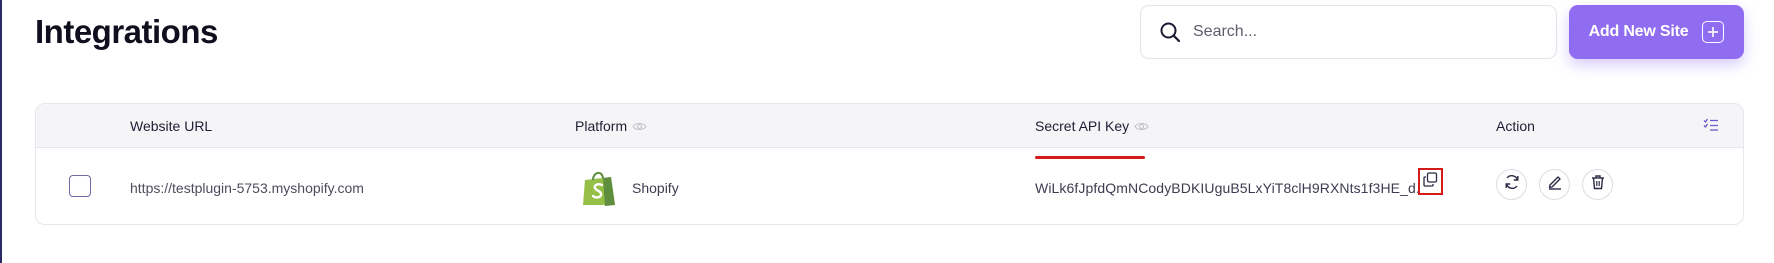  I want to click on column-header-label: Platform, so click(601, 126).